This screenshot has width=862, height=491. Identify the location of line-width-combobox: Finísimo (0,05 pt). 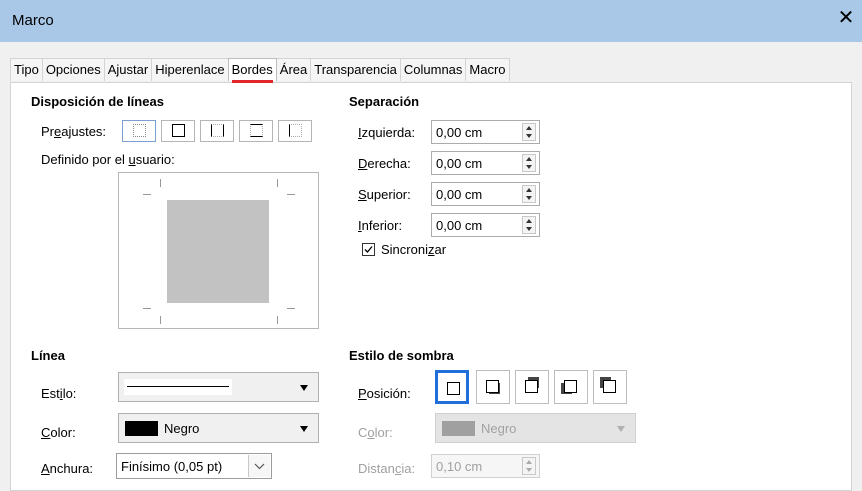
(194, 466).